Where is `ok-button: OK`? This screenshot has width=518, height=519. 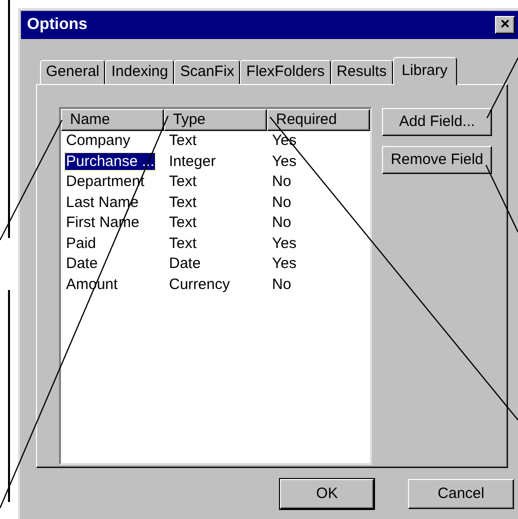 ok-button: OK is located at coordinates (327, 494).